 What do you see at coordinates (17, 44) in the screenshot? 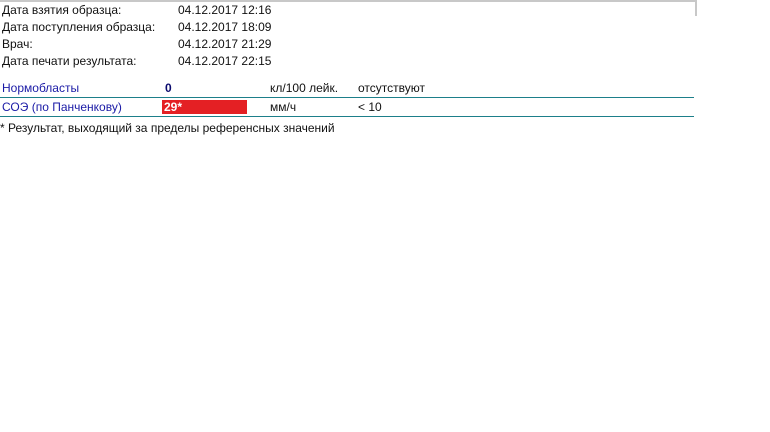
I see `meta-label: Врач:` at bounding box center [17, 44].